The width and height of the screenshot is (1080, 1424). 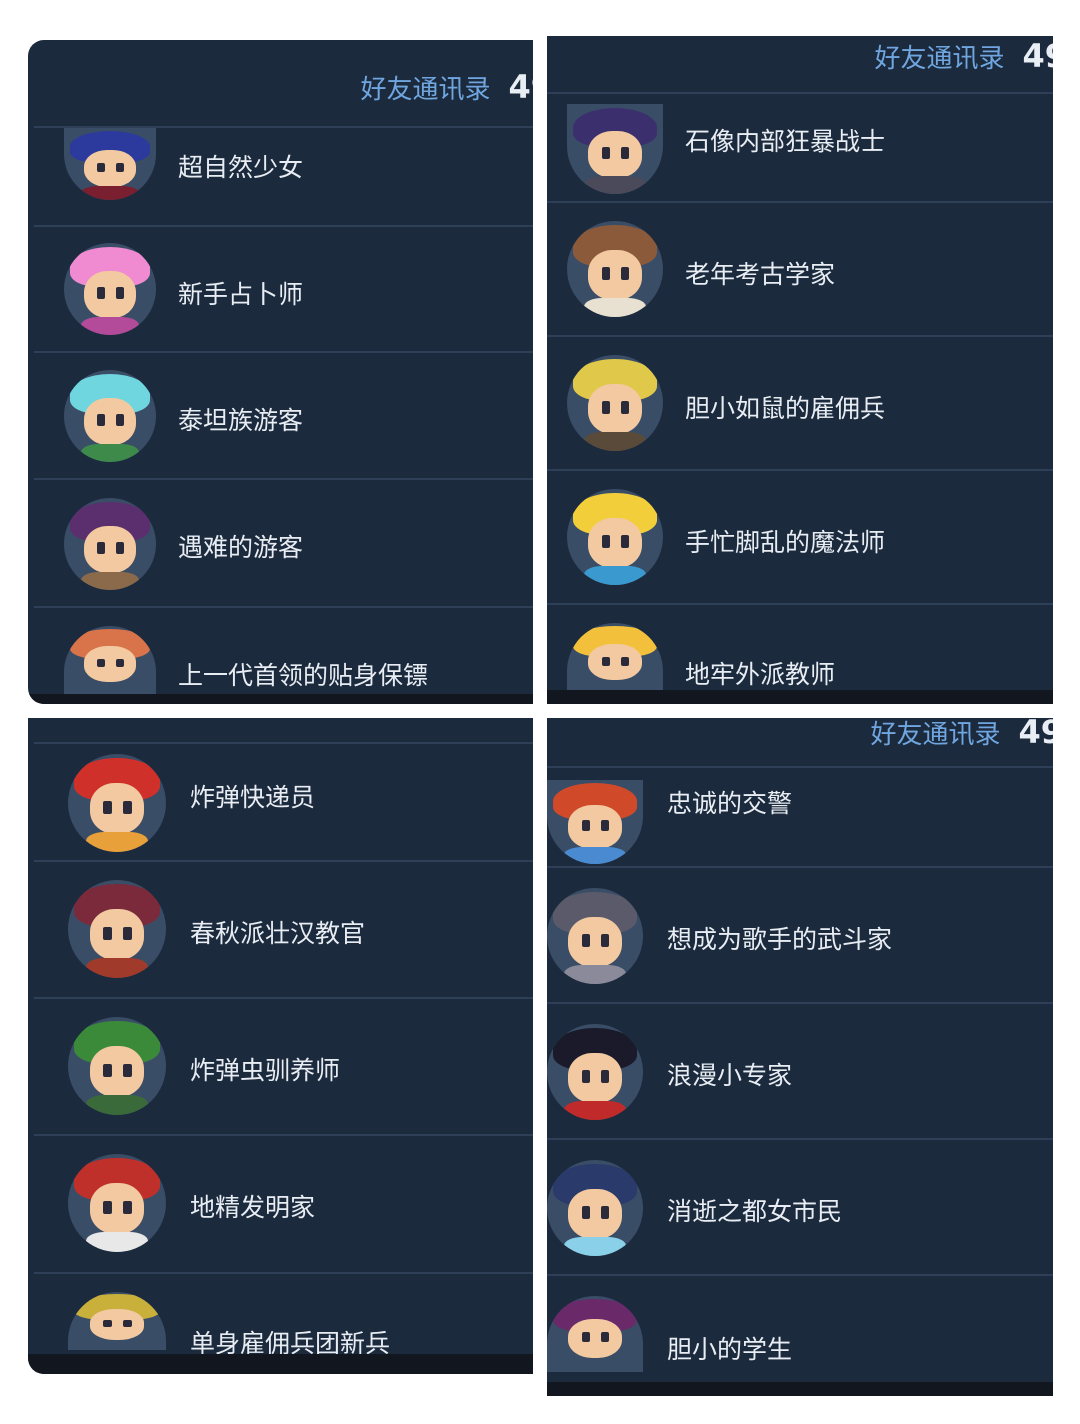 What do you see at coordinates (730, 1349) in the screenshot?
I see `friend-name: 胆小的学生` at bounding box center [730, 1349].